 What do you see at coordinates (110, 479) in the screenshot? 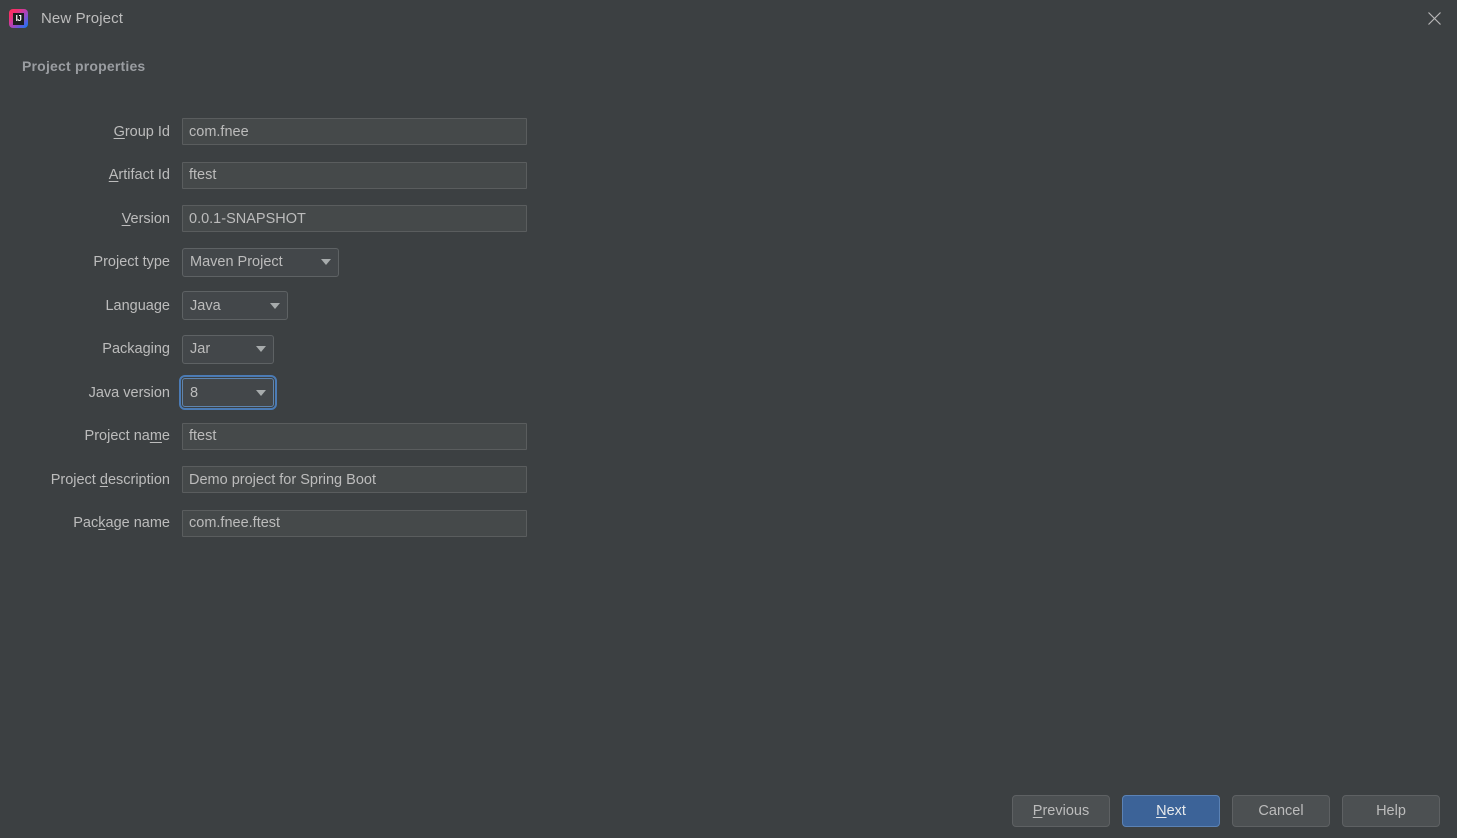
I see `label-project-description: Project description` at bounding box center [110, 479].